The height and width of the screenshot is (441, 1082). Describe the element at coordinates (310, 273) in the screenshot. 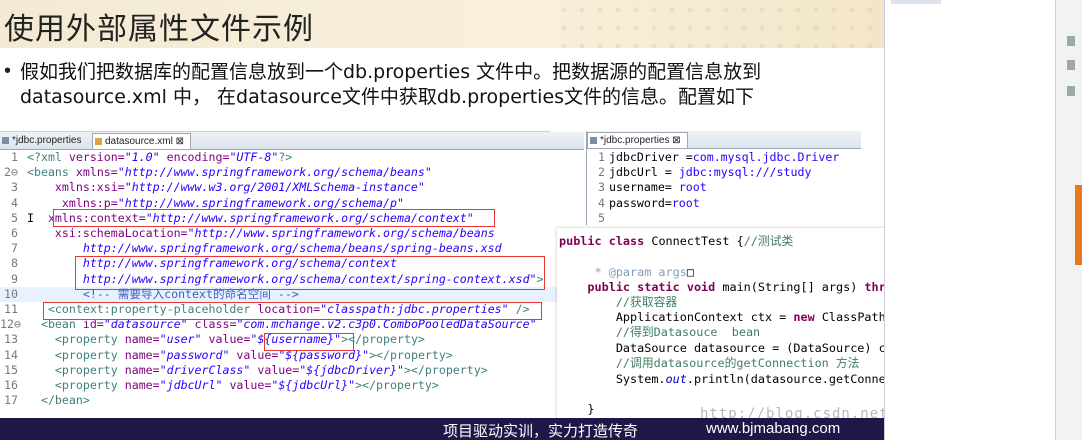

I see `highlight-box-schema-location` at that location.